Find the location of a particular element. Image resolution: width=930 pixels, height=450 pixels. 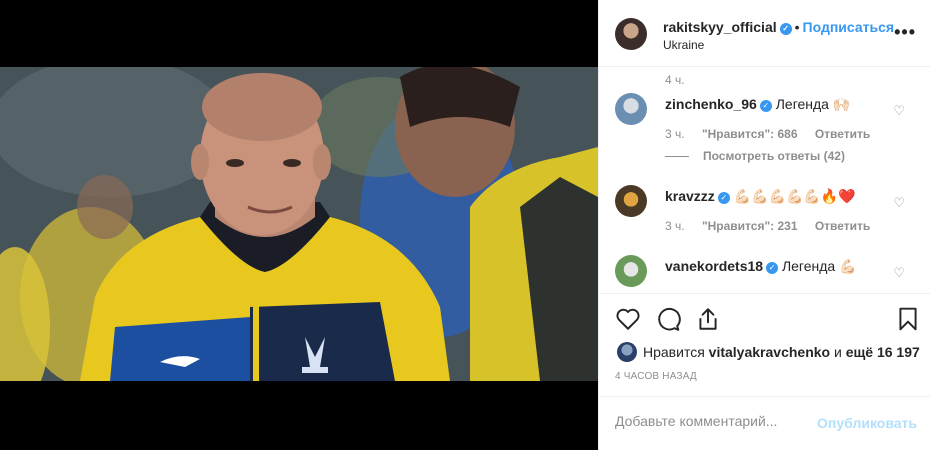

post-location: Ukraine is located at coordinates (683, 45).